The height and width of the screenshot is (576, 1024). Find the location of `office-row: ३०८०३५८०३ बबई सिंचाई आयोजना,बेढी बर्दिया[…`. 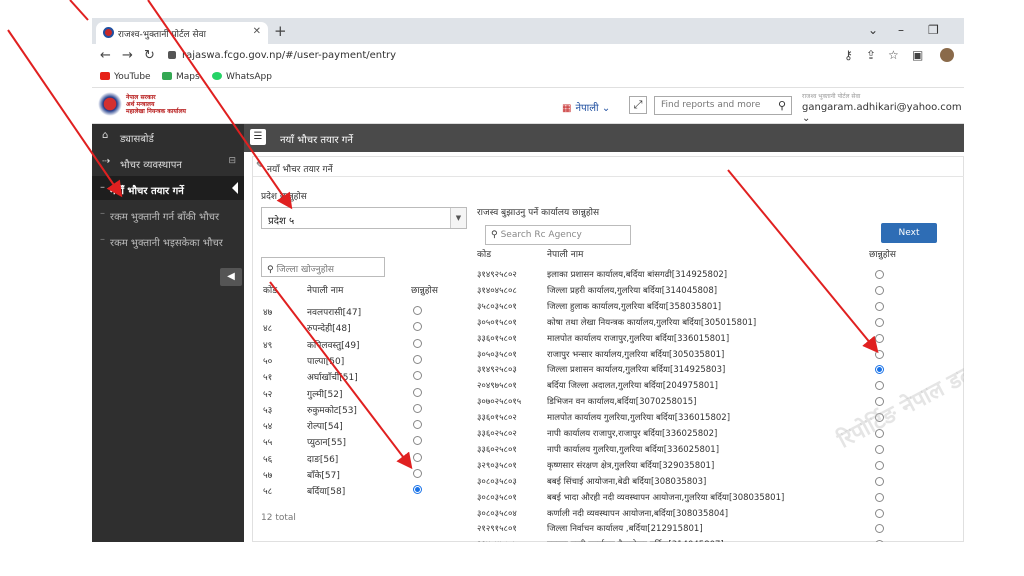

office-row: ३०८०३५८०३ बबई सिंचाई आयोजना,बेढी बर्दिया[… is located at coordinates (720, 482).